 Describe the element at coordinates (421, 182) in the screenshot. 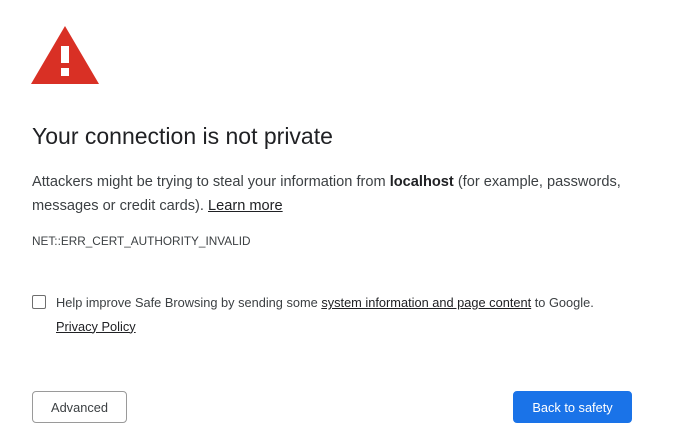

I see `hostname: localhost` at that location.